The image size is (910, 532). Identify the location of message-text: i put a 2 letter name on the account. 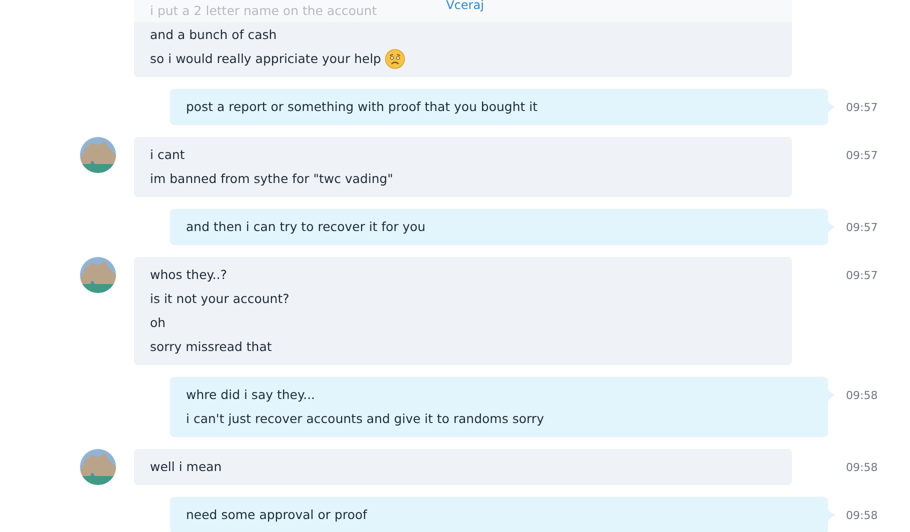
(263, 11).